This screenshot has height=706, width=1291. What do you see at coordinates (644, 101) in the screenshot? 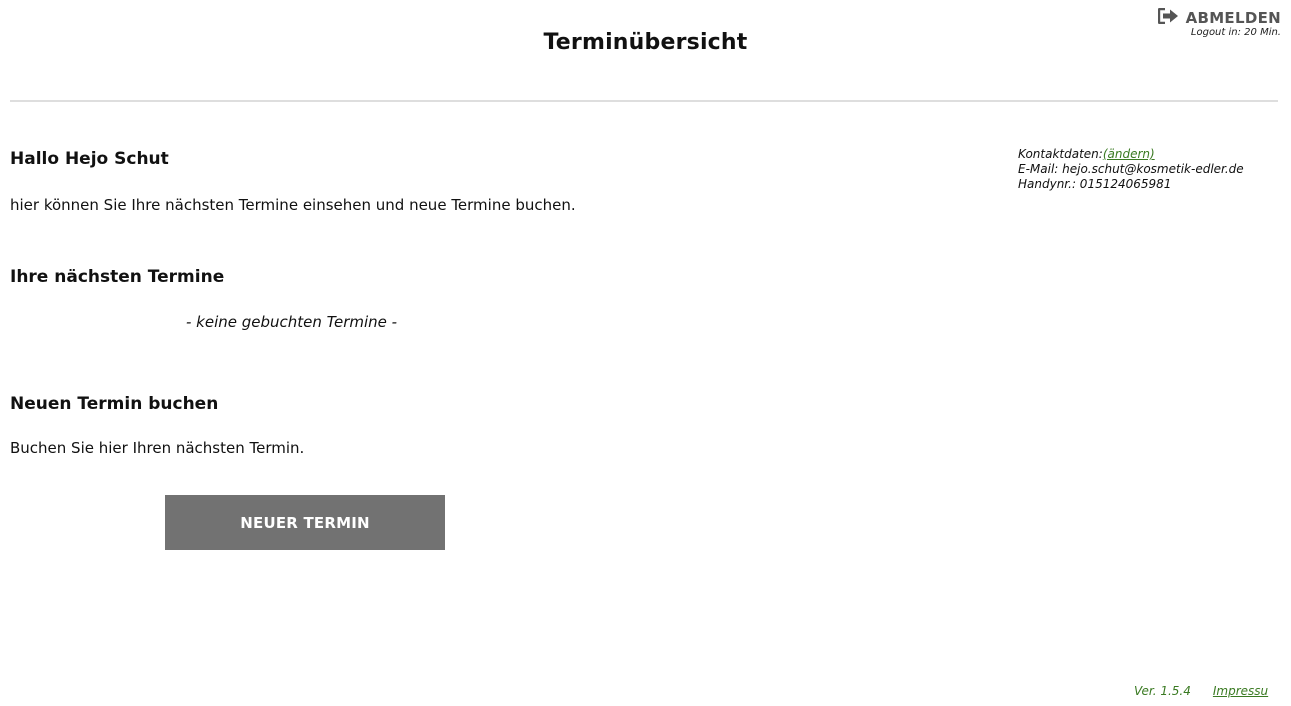
I see `header-divider` at bounding box center [644, 101].